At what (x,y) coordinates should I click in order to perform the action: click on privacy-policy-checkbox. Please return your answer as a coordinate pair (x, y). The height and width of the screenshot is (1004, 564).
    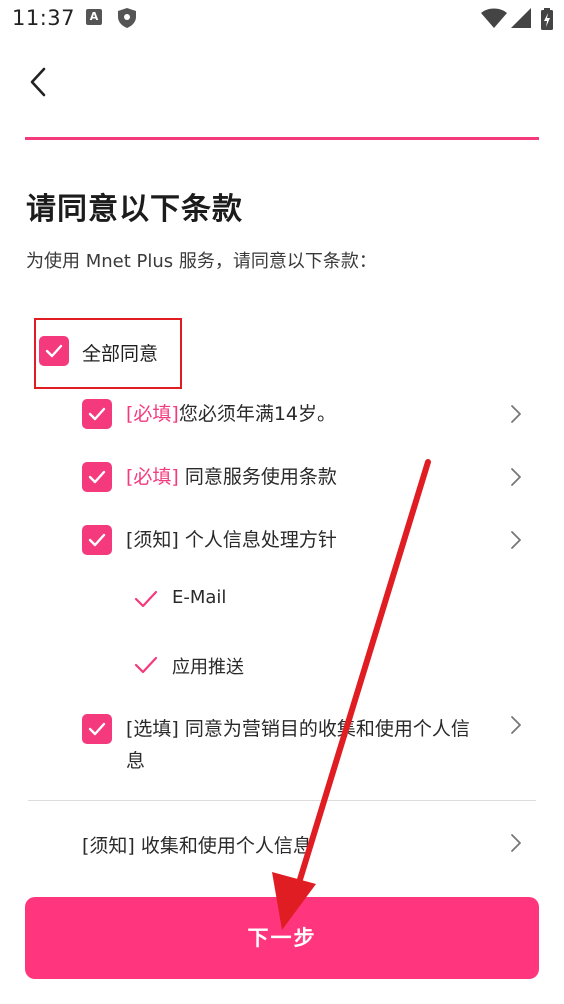
    Looking at the image, I should click on (97, 540).